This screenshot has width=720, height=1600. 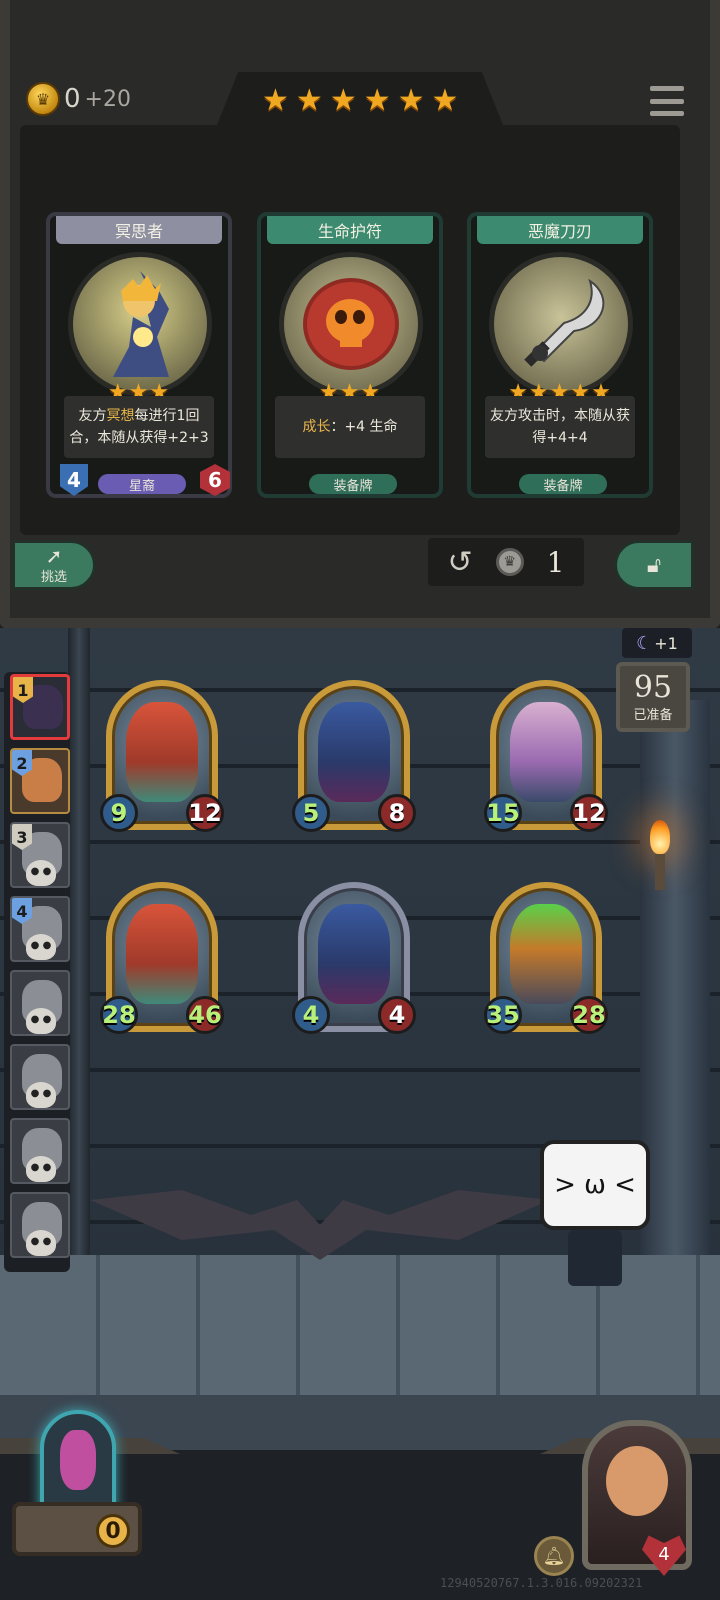 I want to click on refresh-cost: 1, so click(x=555, y=562).